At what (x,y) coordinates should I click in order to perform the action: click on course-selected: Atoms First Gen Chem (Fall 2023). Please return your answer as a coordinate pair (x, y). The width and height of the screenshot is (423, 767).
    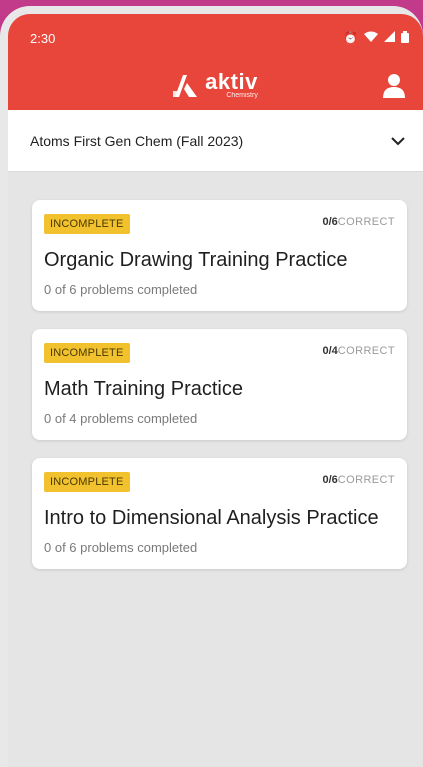
    Looking at the image, I should click on (137, 140).